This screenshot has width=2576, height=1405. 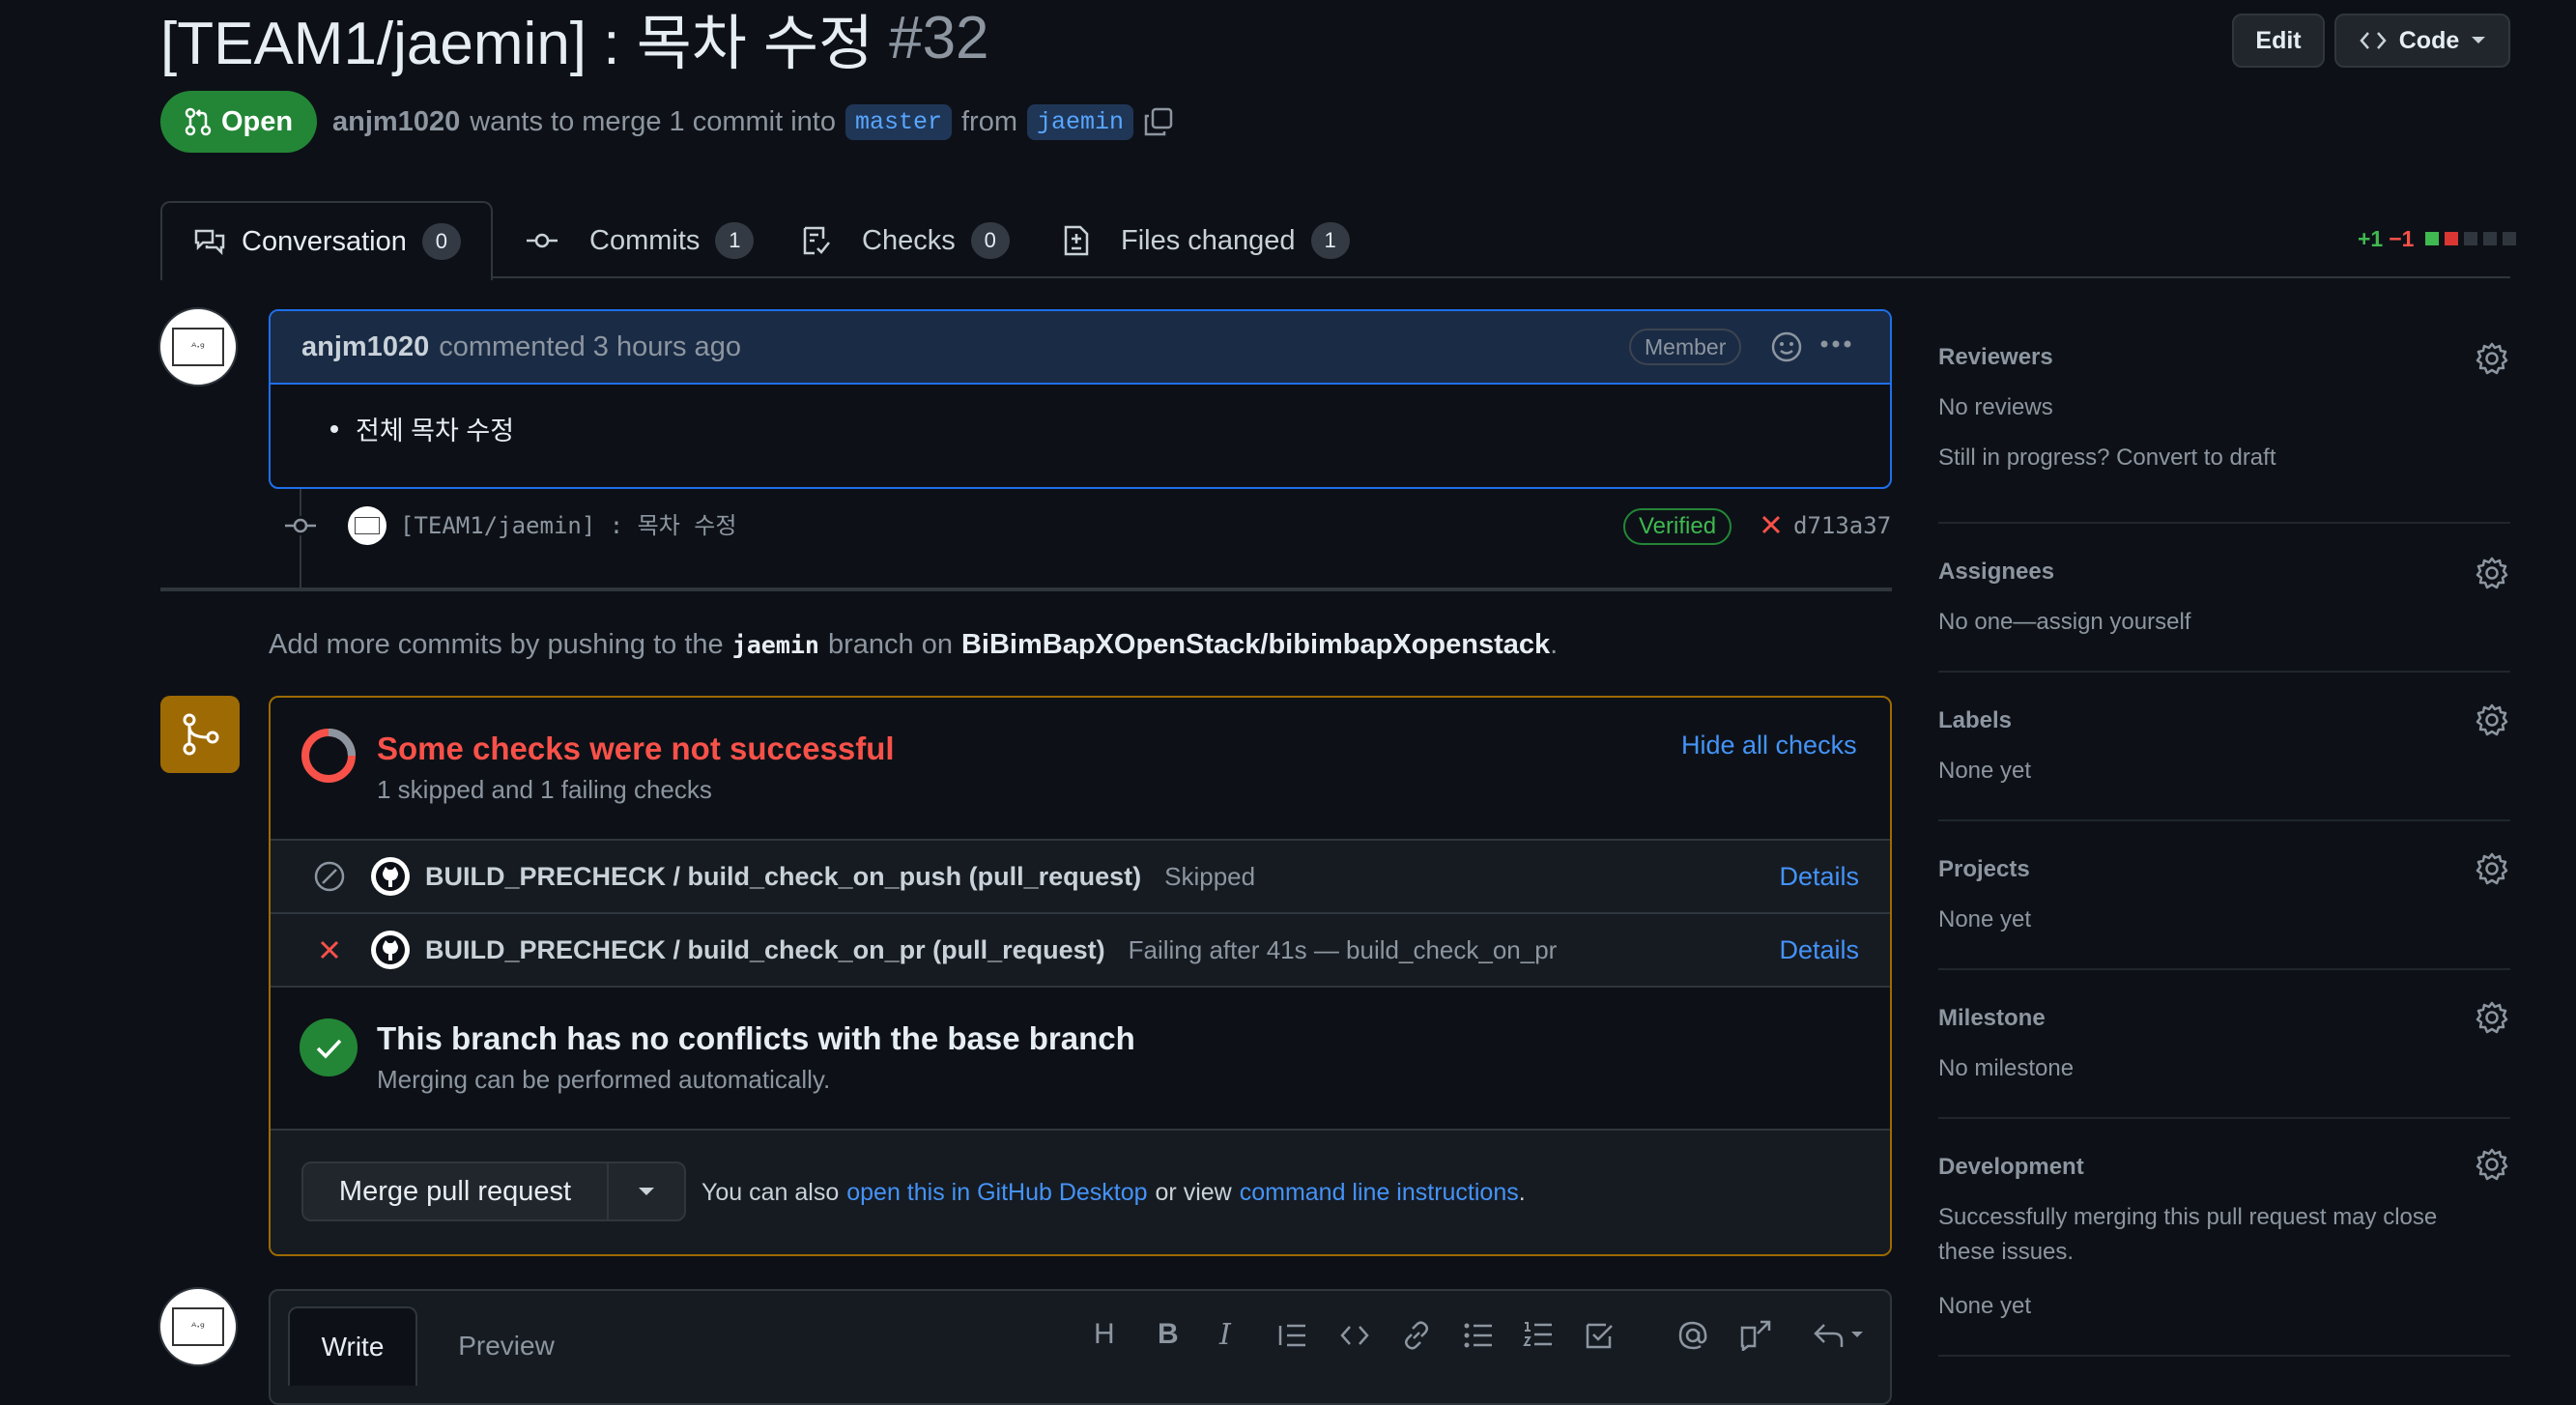 What do you see at coordinates (1836, 344) in the screenshot?
I see `kebab-horizontal-icon` at bounding box center [1836, 344].